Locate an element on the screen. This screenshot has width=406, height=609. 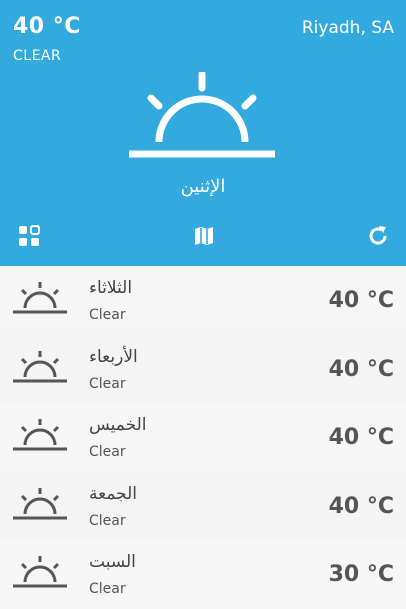
refresh-button is located at coordinates (378, 236).